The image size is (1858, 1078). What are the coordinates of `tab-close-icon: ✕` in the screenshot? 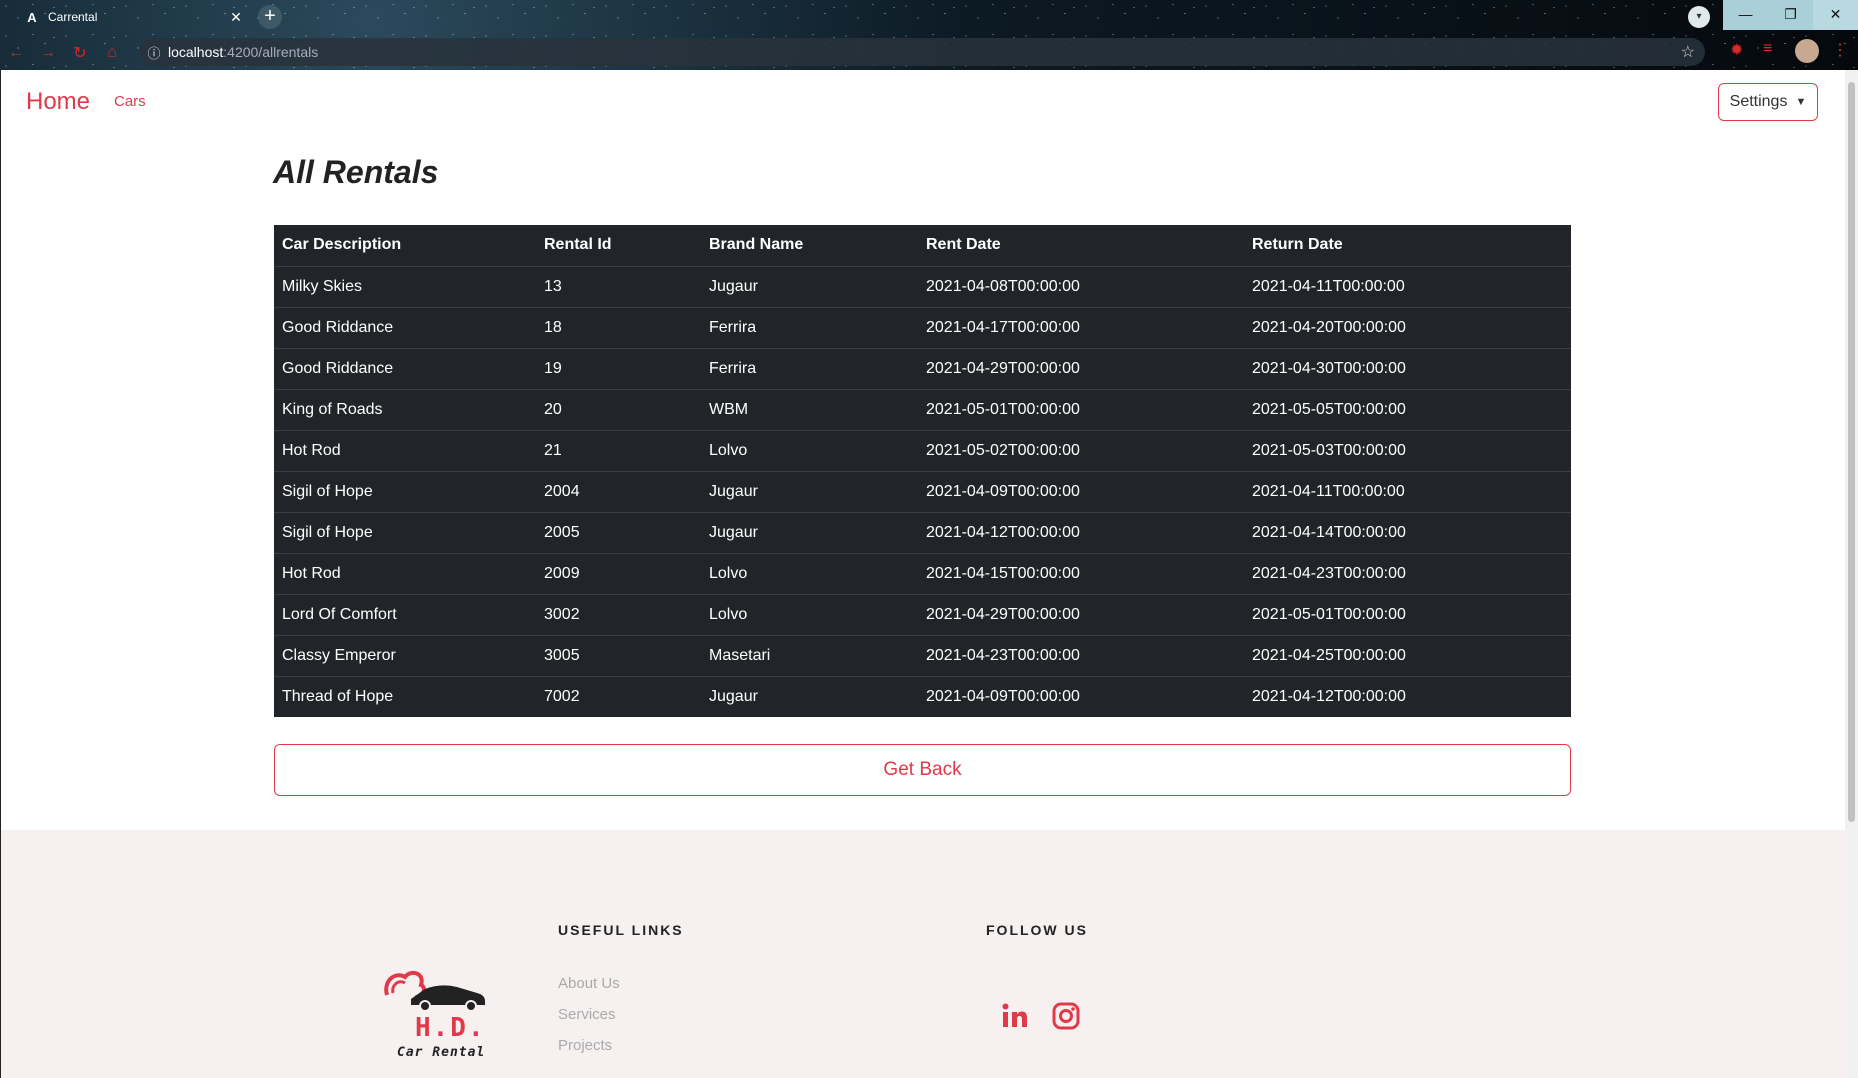 It's located at (236, 17).